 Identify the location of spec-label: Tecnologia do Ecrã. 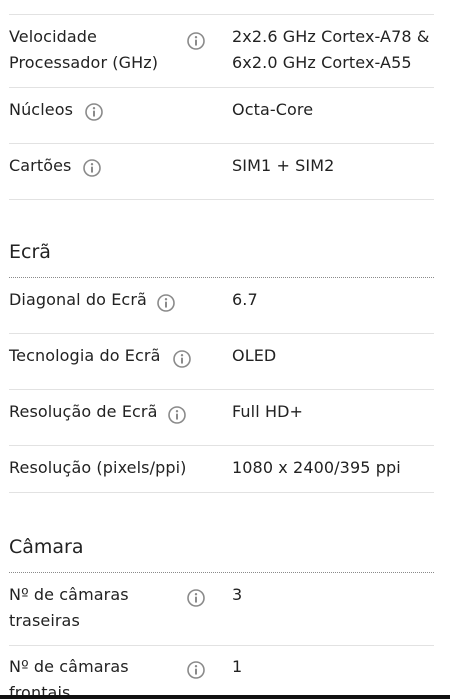
(85, 355).